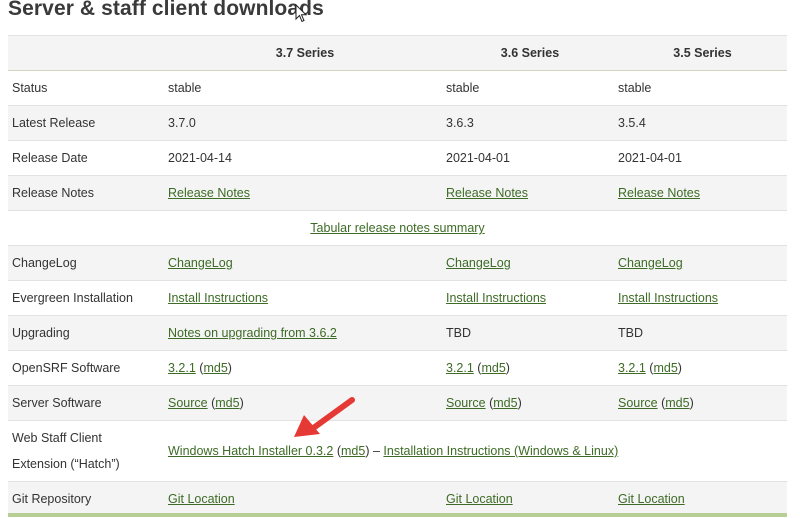  Describe the element at coordinates (353, 451) in the screenshot. I see `hatch-md5-link: md5` at that location.